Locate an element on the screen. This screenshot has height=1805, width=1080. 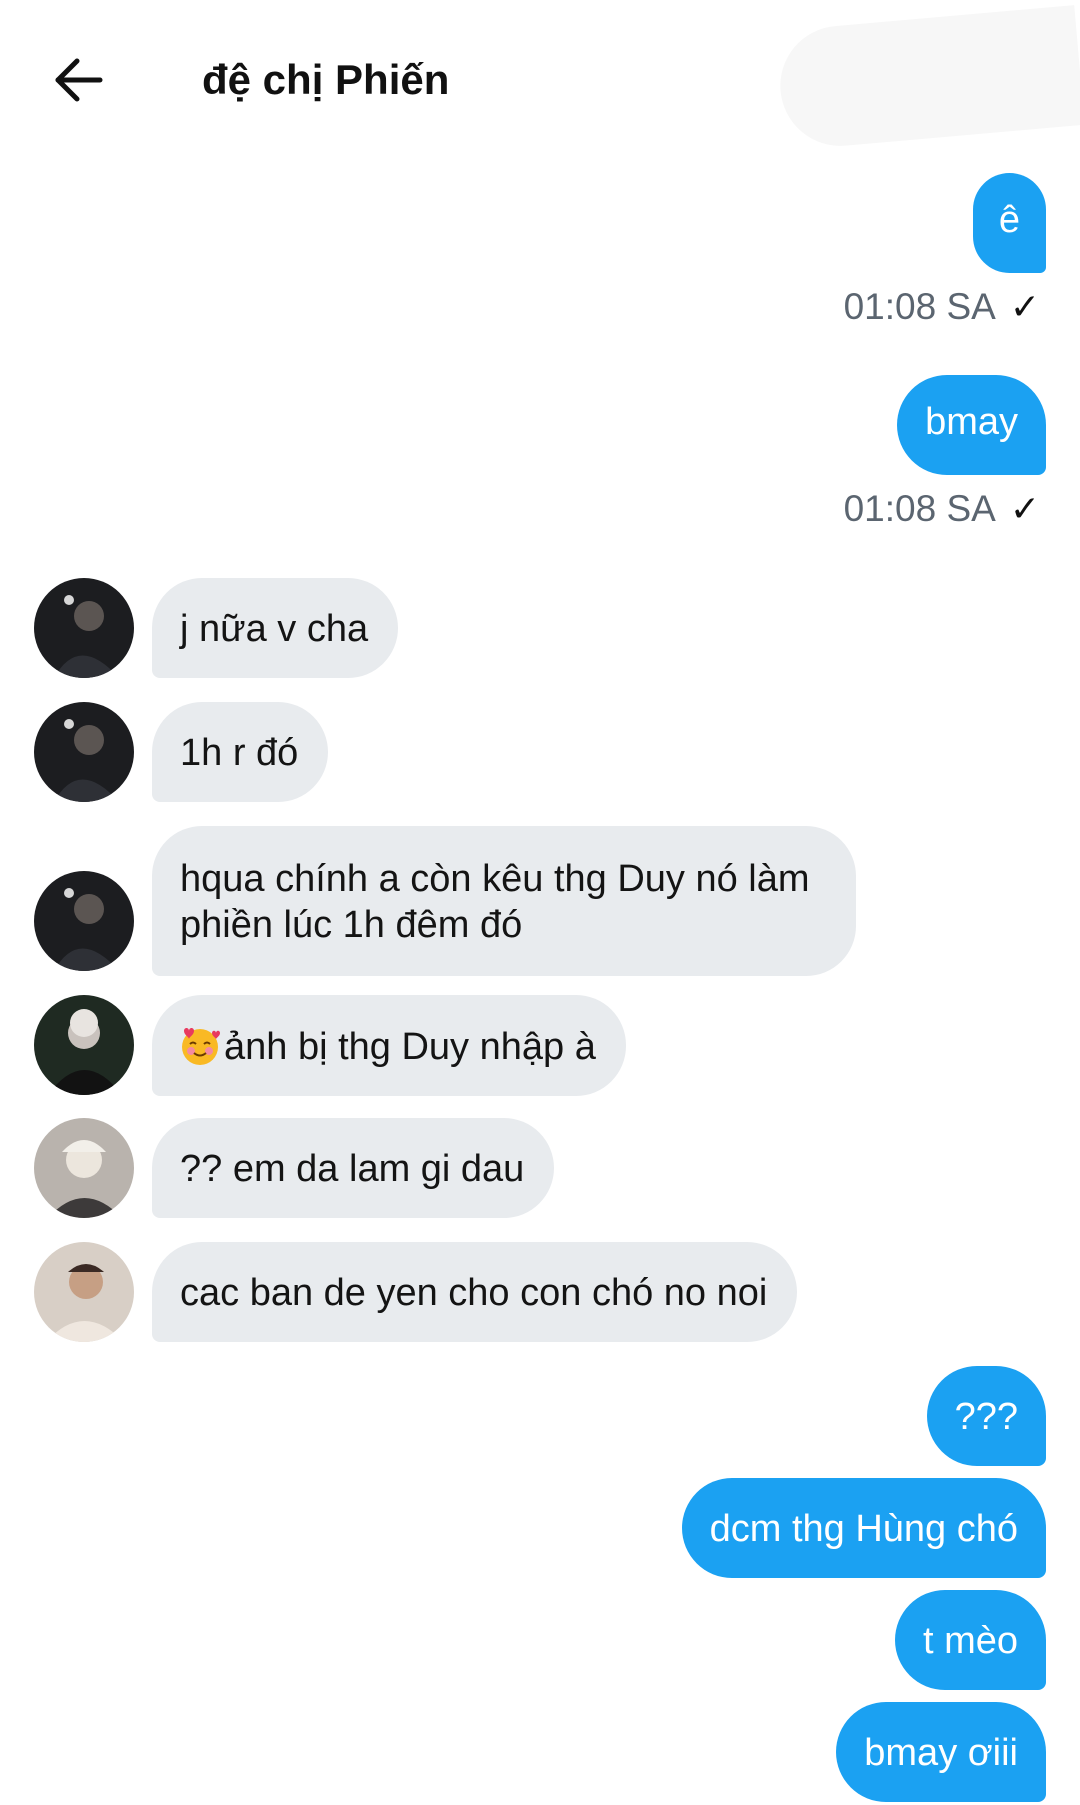
outgoing-message: t mèo is located at coordinates (970, 1640).